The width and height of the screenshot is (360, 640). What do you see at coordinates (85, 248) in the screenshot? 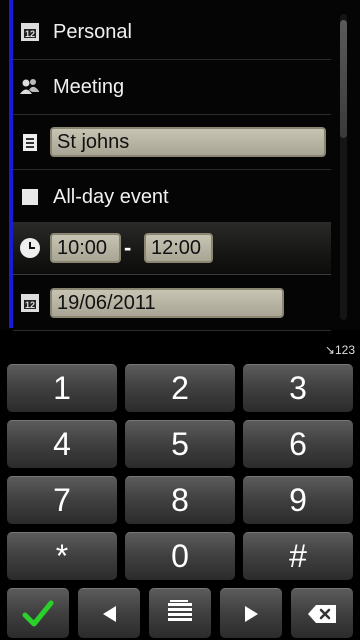
I see `start-time-field: 10:00` at bounding box center [85, 248].